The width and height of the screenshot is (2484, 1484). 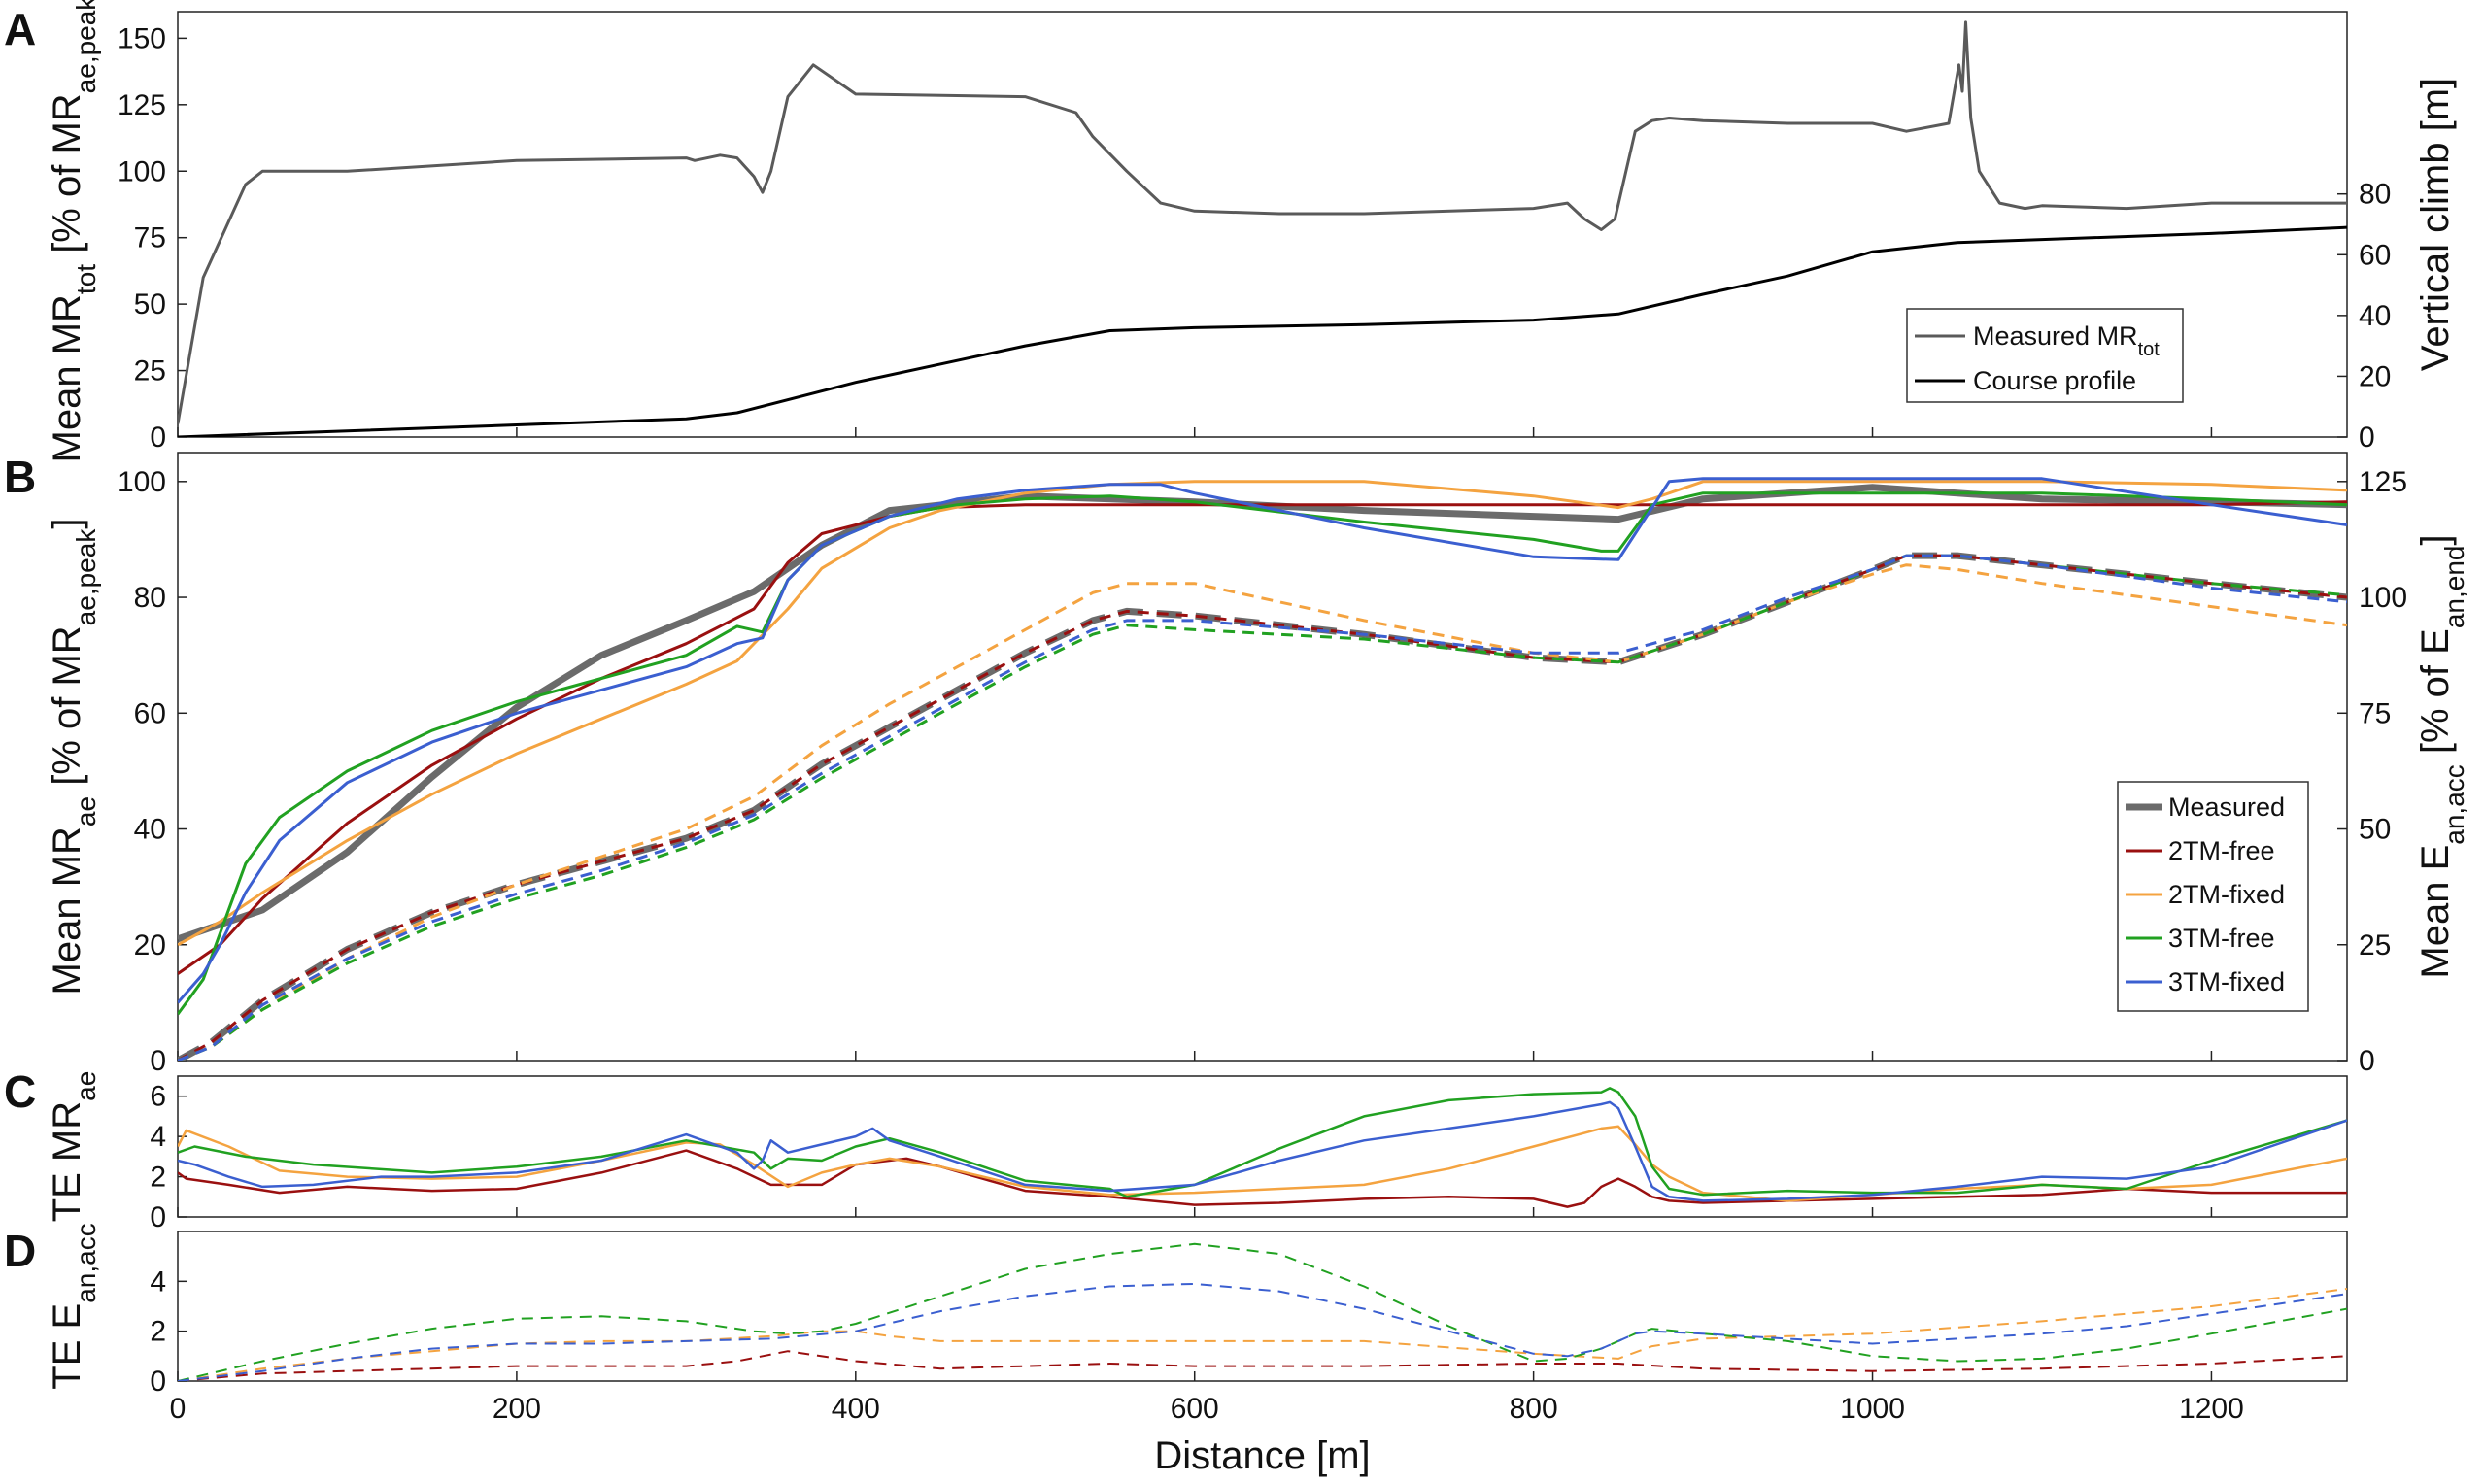 What do you see at coordinates (20, 29) in the screenshot?
I see `panel-letter: A` at bounding box center [20, 29].